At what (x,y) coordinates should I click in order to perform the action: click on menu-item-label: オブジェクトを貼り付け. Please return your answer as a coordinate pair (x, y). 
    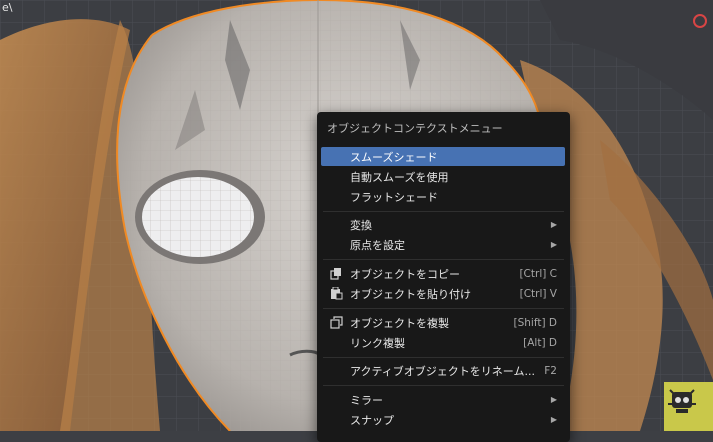
    Looking at the image, I should click on (410, 294).